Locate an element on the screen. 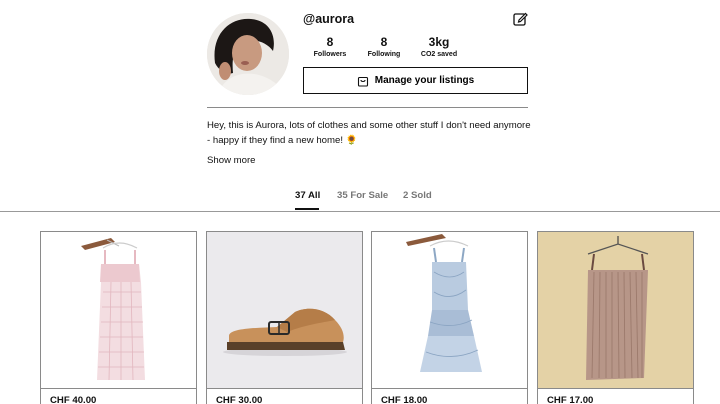 The height and width of the screenshot is (404, 720). listing-price: CHF 18.00 is located at coordinates (404, 399).